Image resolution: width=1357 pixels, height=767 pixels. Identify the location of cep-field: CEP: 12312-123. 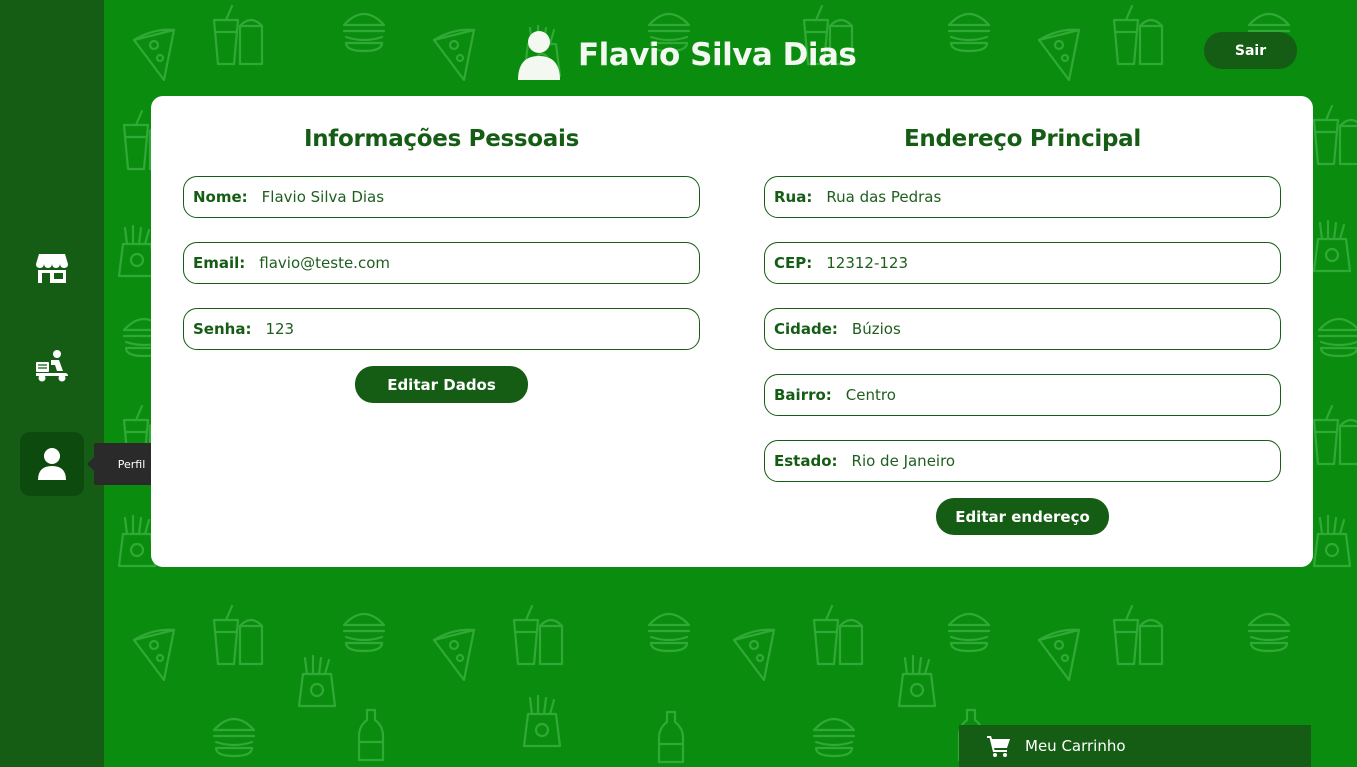
(1022, 263).